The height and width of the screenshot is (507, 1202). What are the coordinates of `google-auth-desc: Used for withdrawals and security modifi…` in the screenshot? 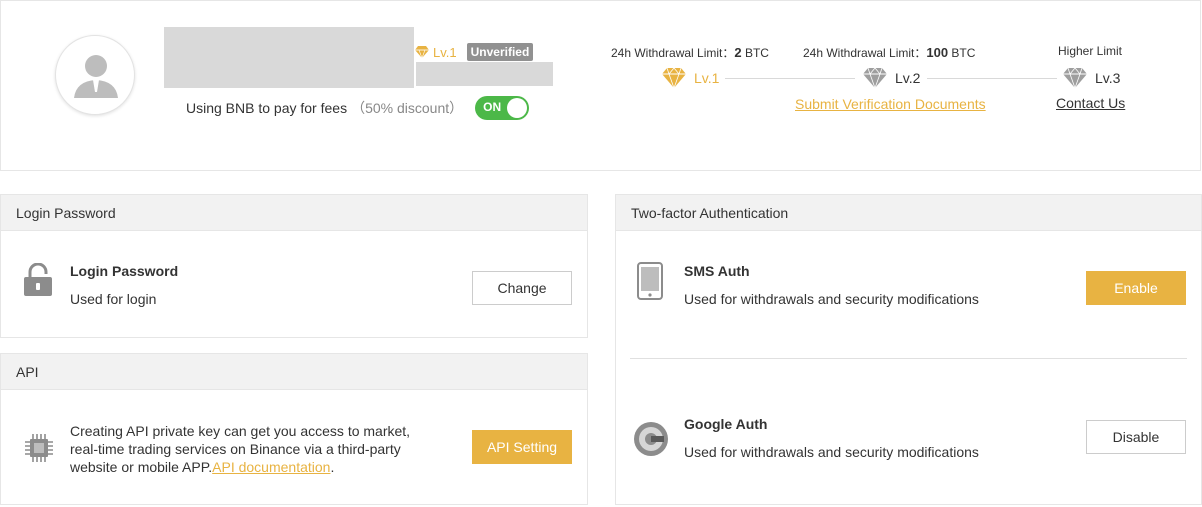 It's located at (831, 452).